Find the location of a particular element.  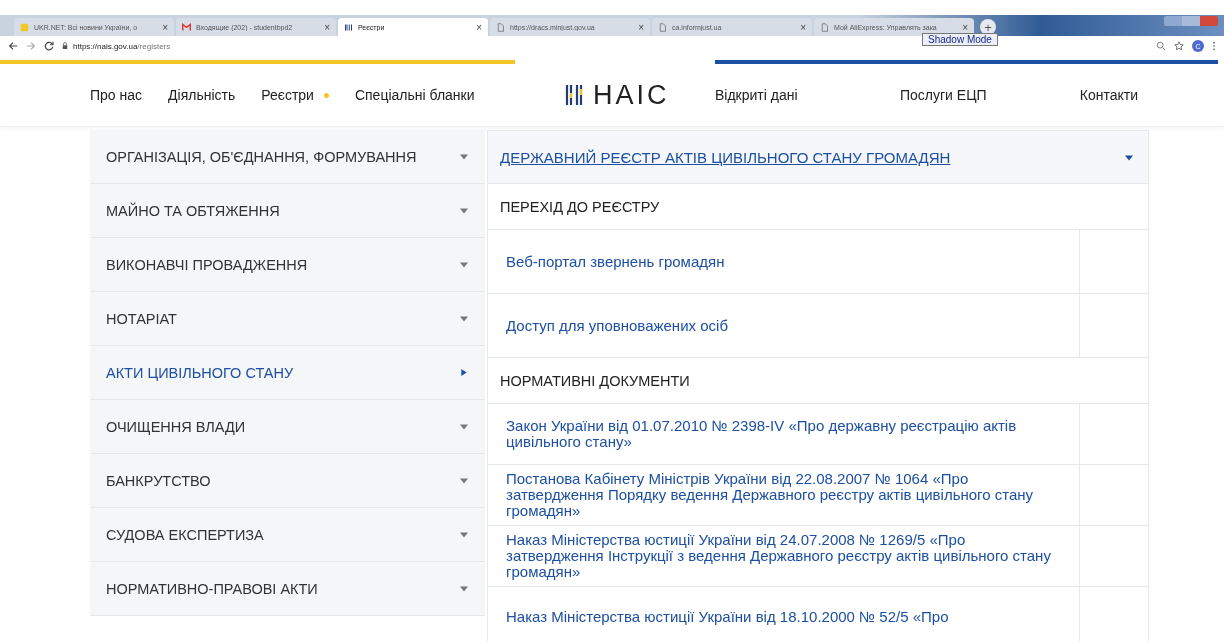

star-icon is located at coordinates (1179, 46).